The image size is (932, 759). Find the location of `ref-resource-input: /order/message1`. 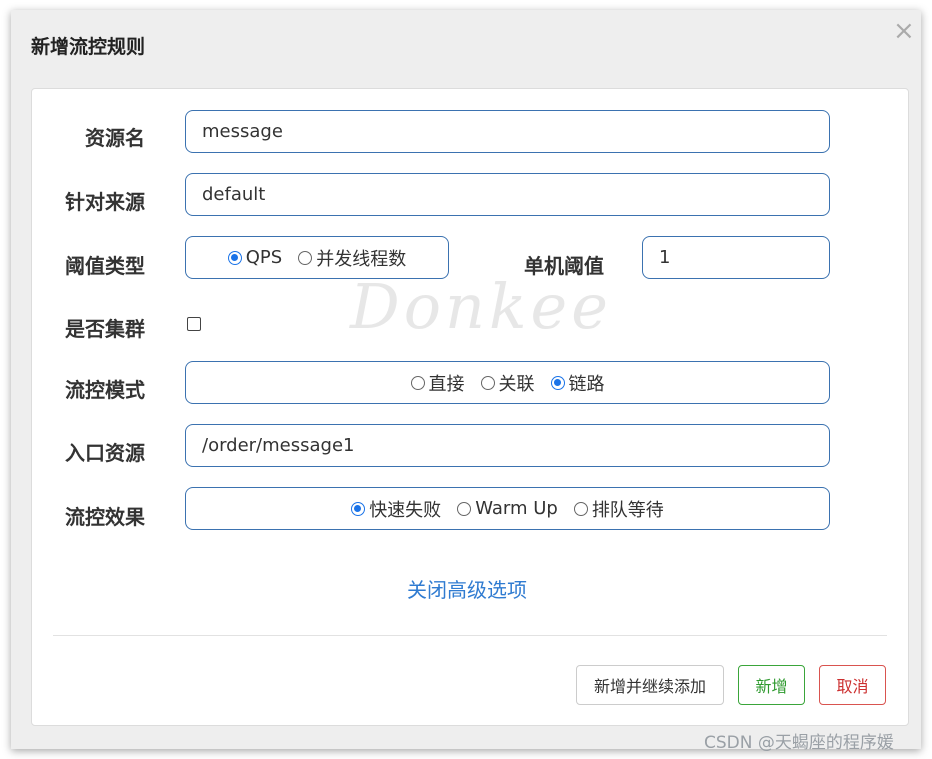

ref-resource-input: /order/message1 is located at coordinates (507, 445).